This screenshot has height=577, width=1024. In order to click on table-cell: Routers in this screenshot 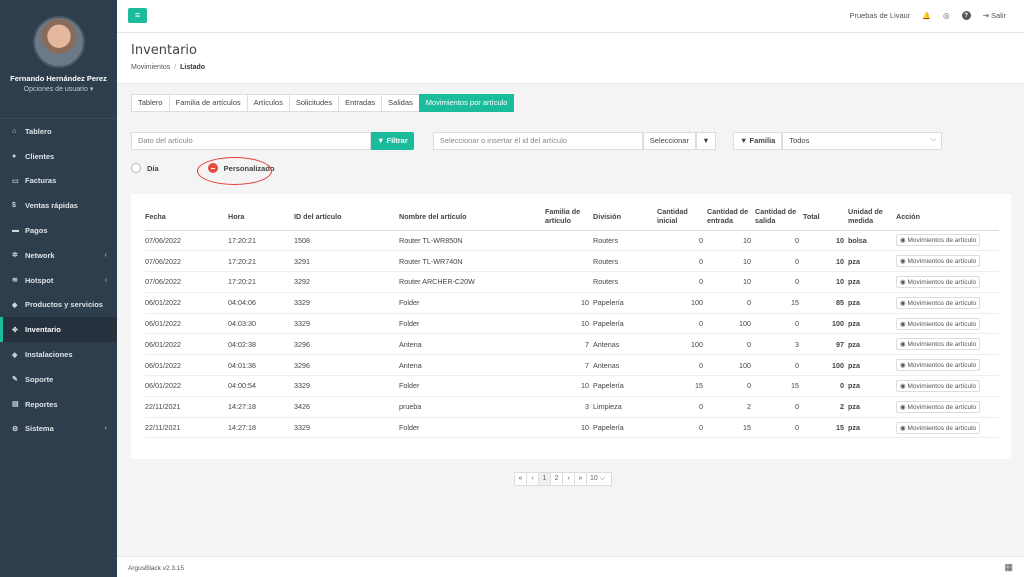, I will do `click(625, 241)`.